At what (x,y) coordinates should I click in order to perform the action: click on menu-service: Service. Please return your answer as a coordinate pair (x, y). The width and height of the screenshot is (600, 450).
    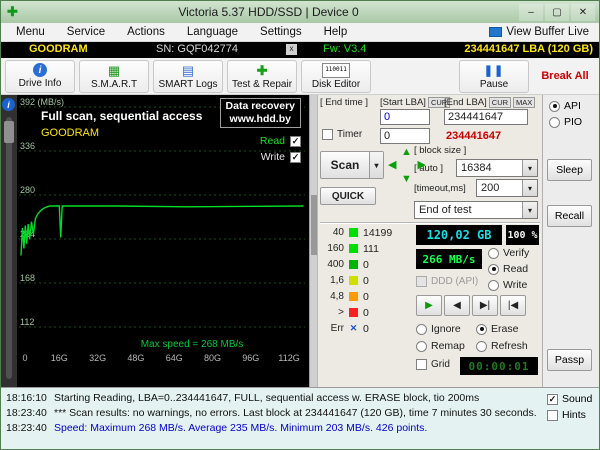
    Looking at the image, I should click on (86, 32).